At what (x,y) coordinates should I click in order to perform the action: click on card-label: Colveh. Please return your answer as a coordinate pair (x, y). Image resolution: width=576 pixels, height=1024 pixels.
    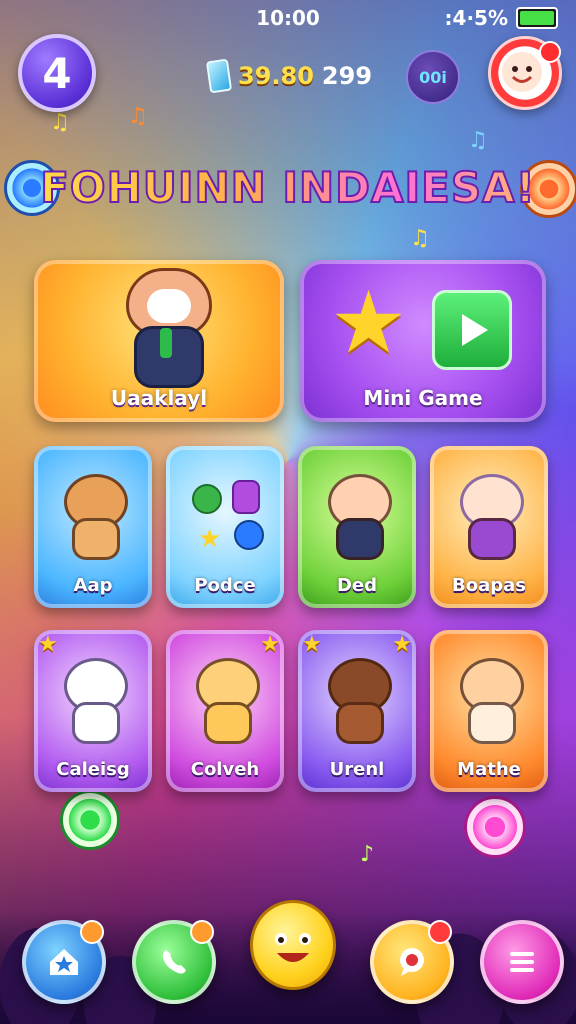
    Looking at the image, I should click on (225, 769).